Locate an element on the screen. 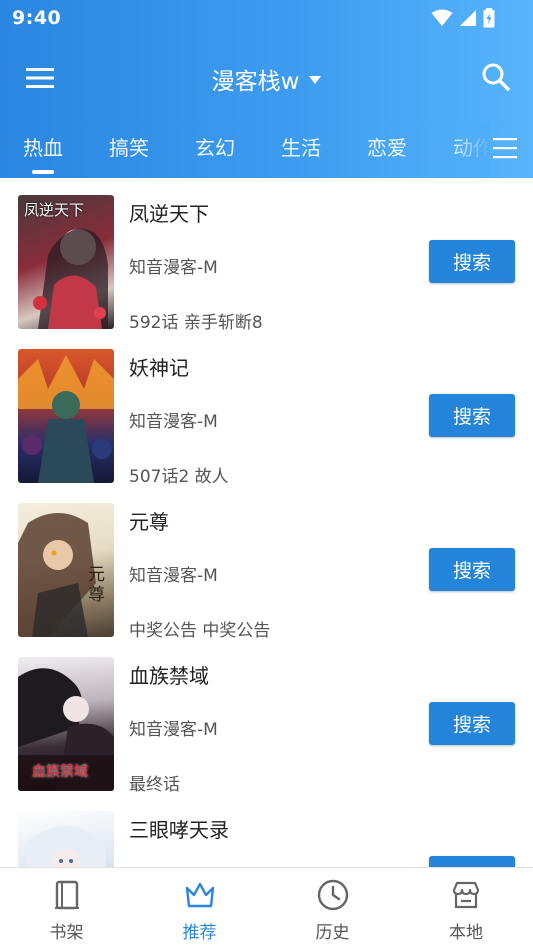  more-categories-button is located at coordinates (506, 148).